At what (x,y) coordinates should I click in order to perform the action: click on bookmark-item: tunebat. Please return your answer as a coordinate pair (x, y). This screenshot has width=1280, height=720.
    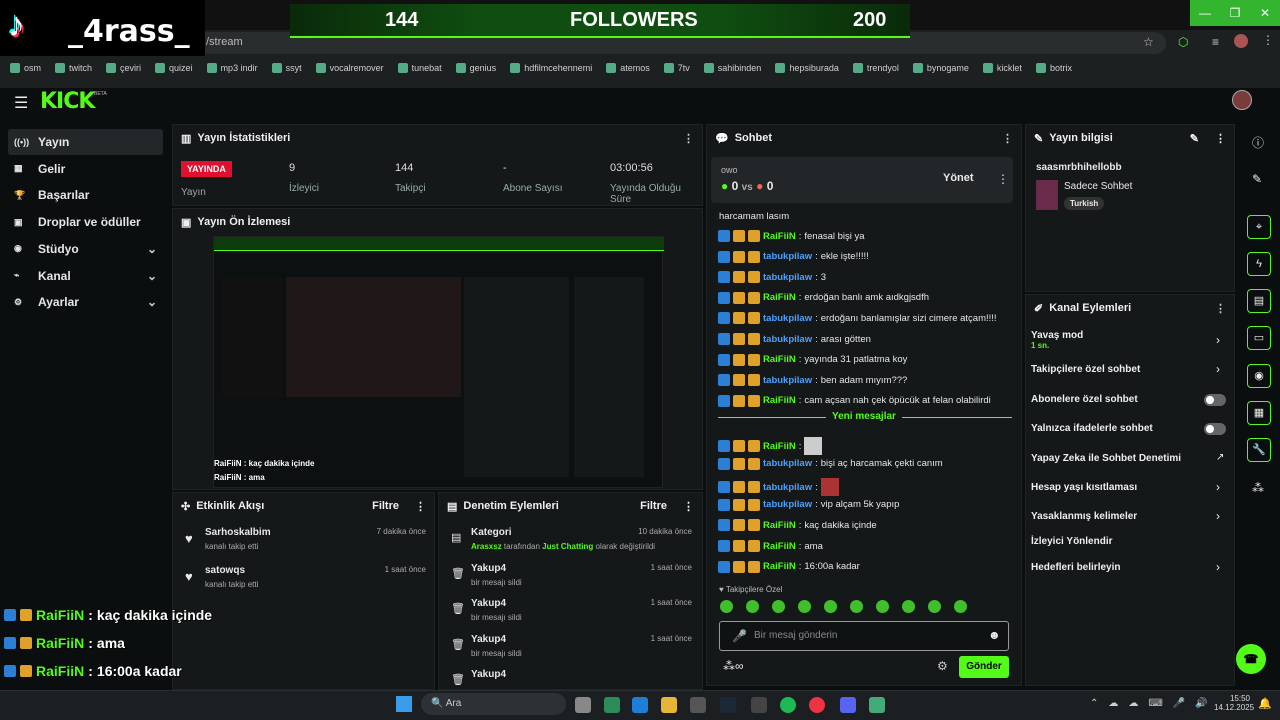
    Looking at the image, I should click on (419, 68).